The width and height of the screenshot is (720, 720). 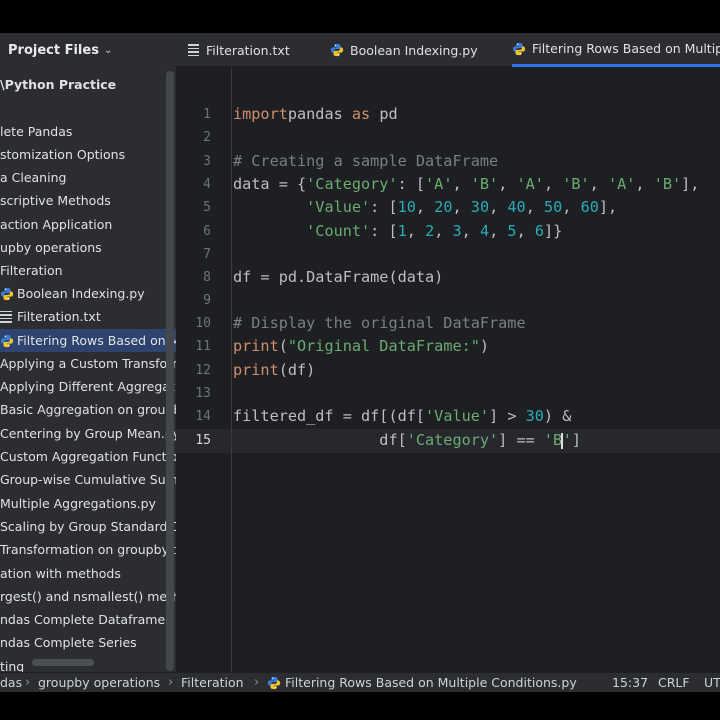 I want to click on code-line: print(df), so click(x=274, y=370).